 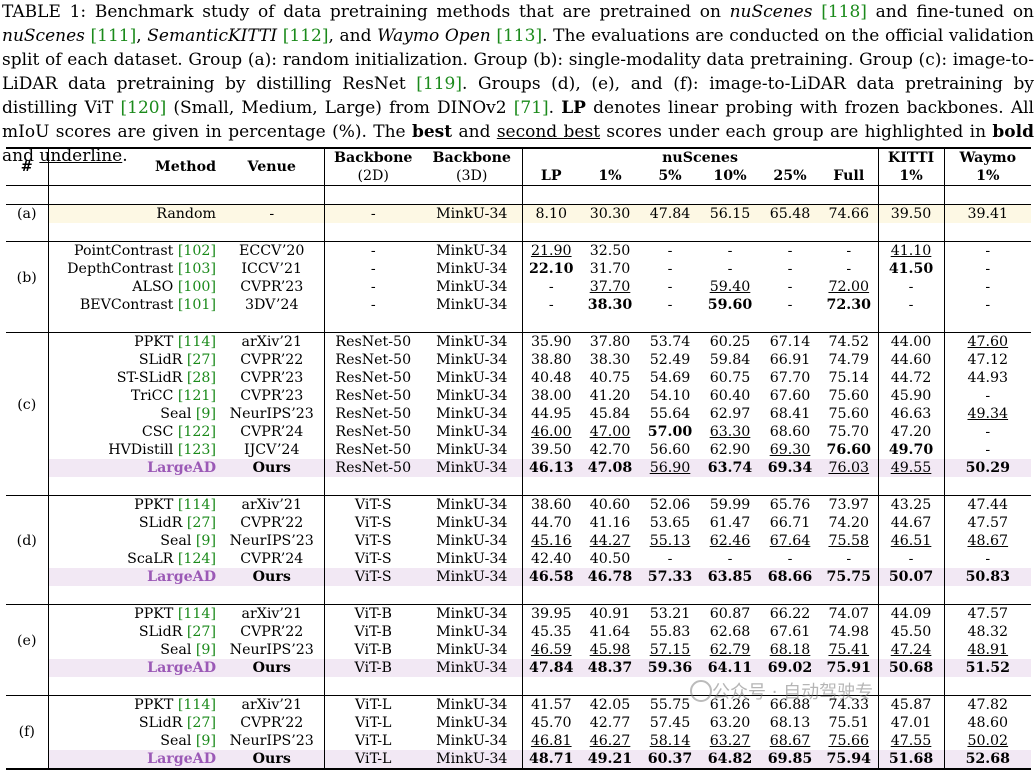 I want to click on citation-link: [121], so click(x=197, y=396).